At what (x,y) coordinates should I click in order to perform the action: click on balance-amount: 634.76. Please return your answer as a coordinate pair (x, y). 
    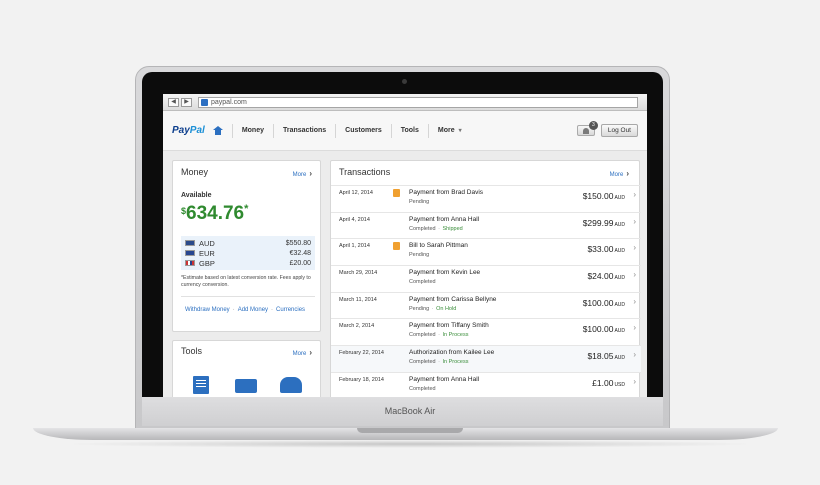
    Looking at the image, I should click on (215, 213).